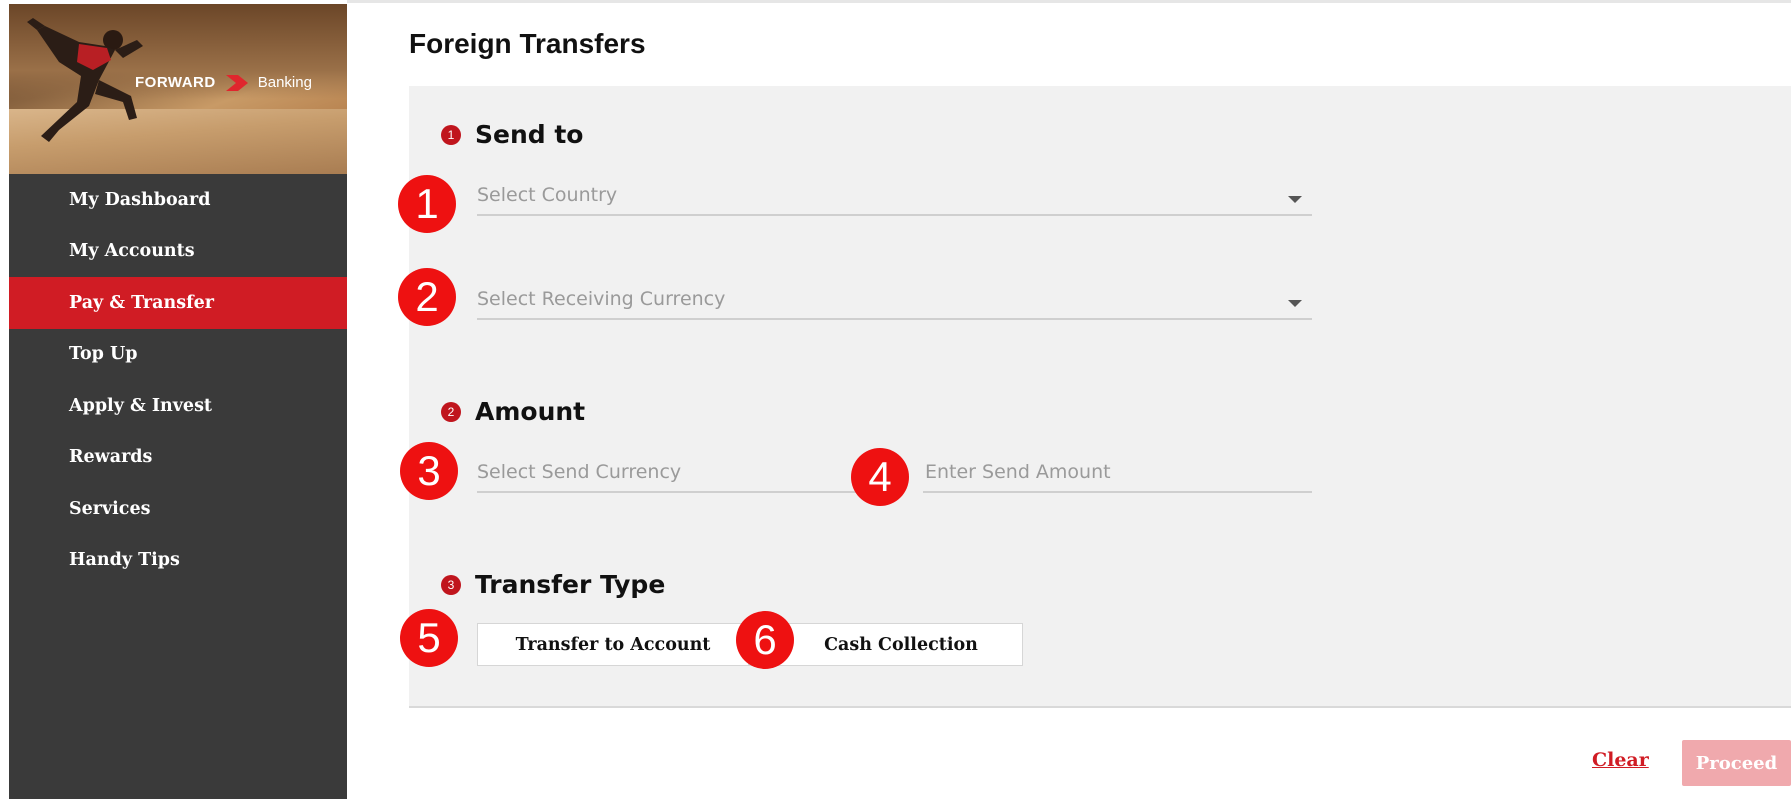  Describe the element at coordinates (175, 82) in the screenshot. I see `logo-primary-text: FORWARD` at that location.